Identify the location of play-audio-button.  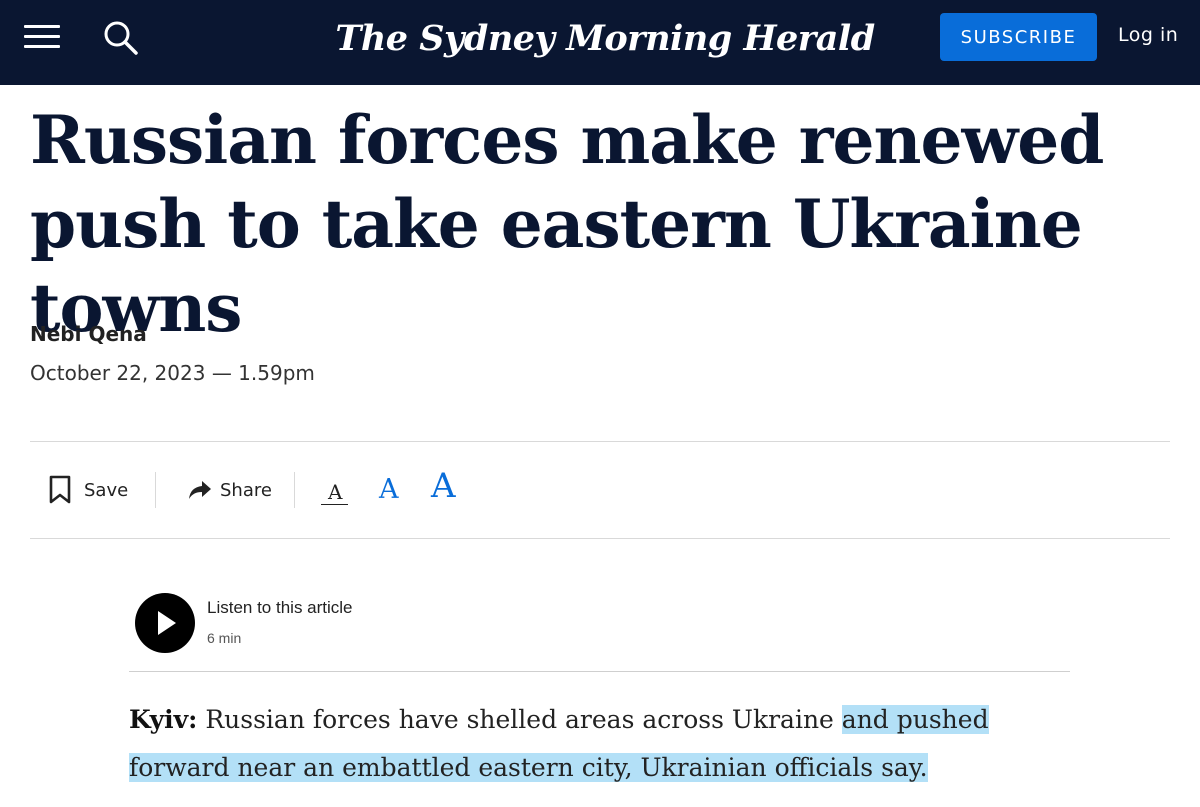
(165, 623).